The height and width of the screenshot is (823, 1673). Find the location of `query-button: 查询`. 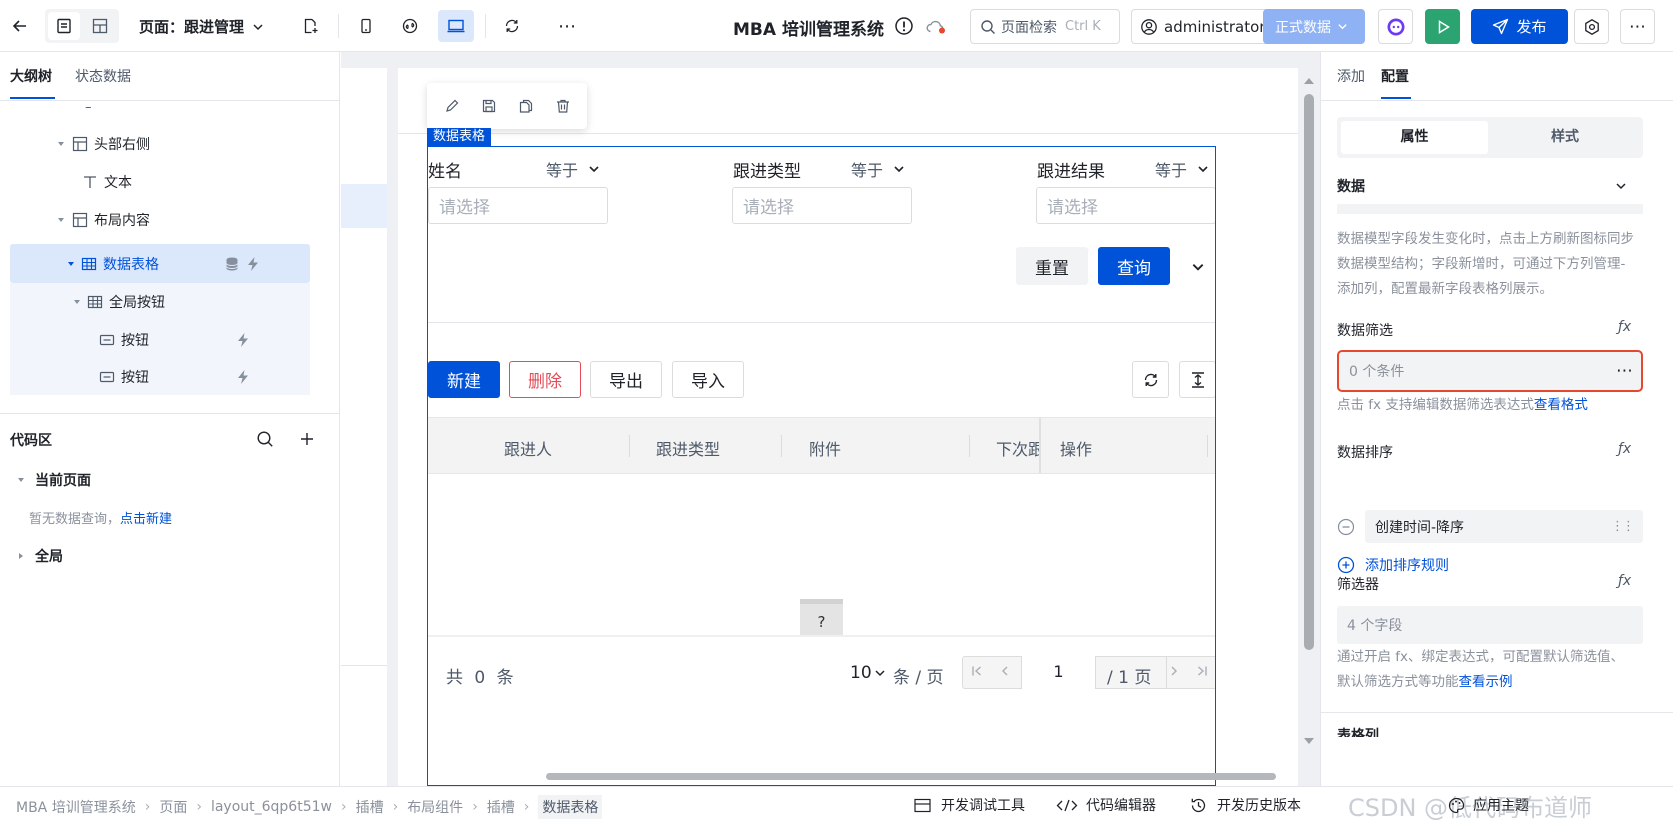

query-button: 查询 is located at coordinates (1134, 266).